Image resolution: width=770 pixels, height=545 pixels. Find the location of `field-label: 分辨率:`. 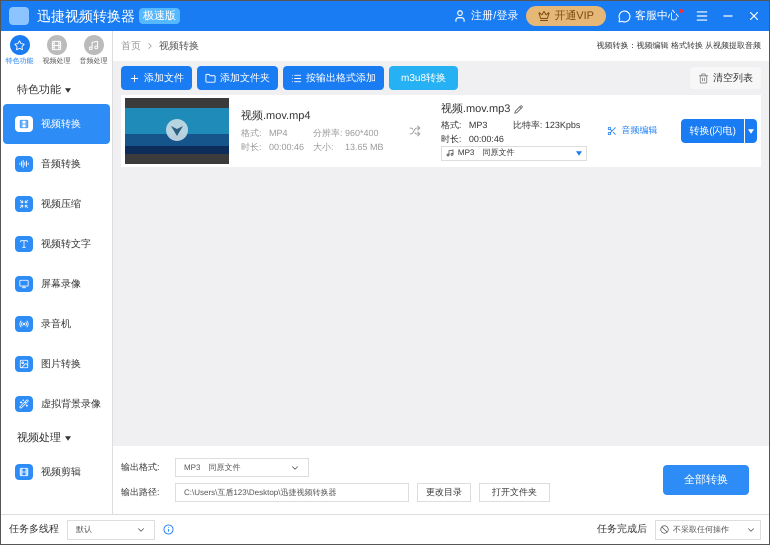

field-label: 分辨率: is located at coordinates (328, 133).